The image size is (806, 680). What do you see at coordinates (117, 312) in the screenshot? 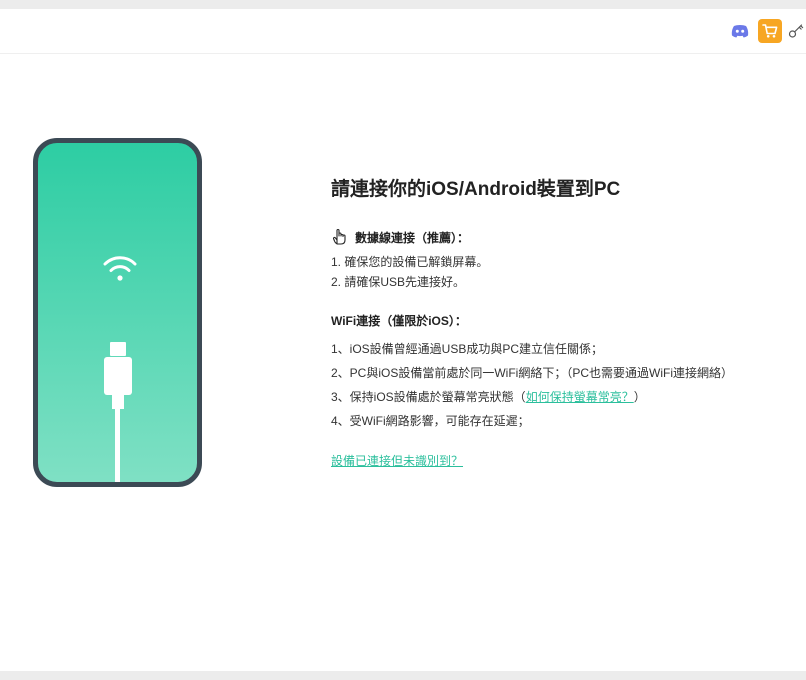
I see `phone-illustration` at bounding box center [117, 312].